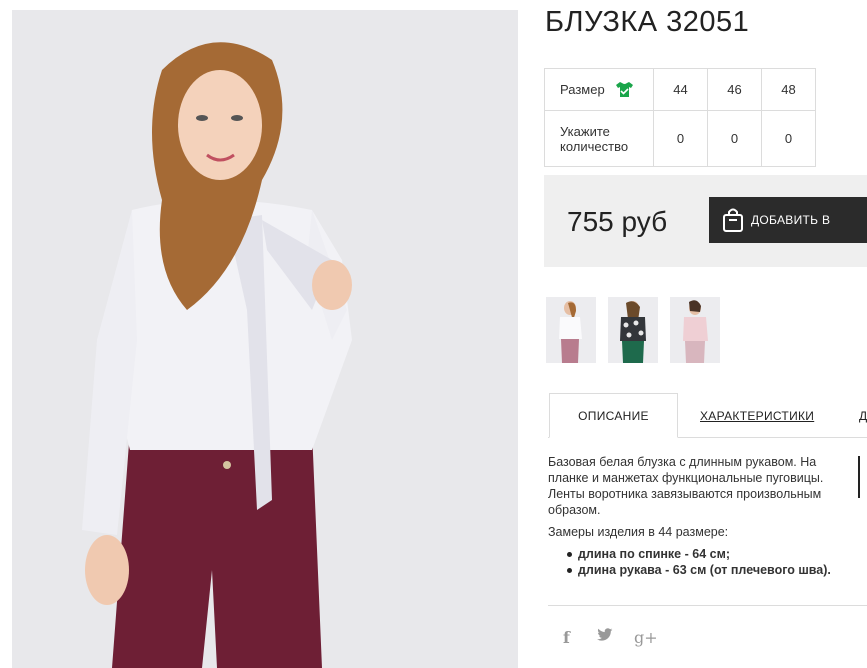 The image size is (867, 668). What do you see at coordinates (791, 220) in the screenshot?
I see `add-to-cart-label: ДОБАВИТЬ В` at bounding box center [791, 220].